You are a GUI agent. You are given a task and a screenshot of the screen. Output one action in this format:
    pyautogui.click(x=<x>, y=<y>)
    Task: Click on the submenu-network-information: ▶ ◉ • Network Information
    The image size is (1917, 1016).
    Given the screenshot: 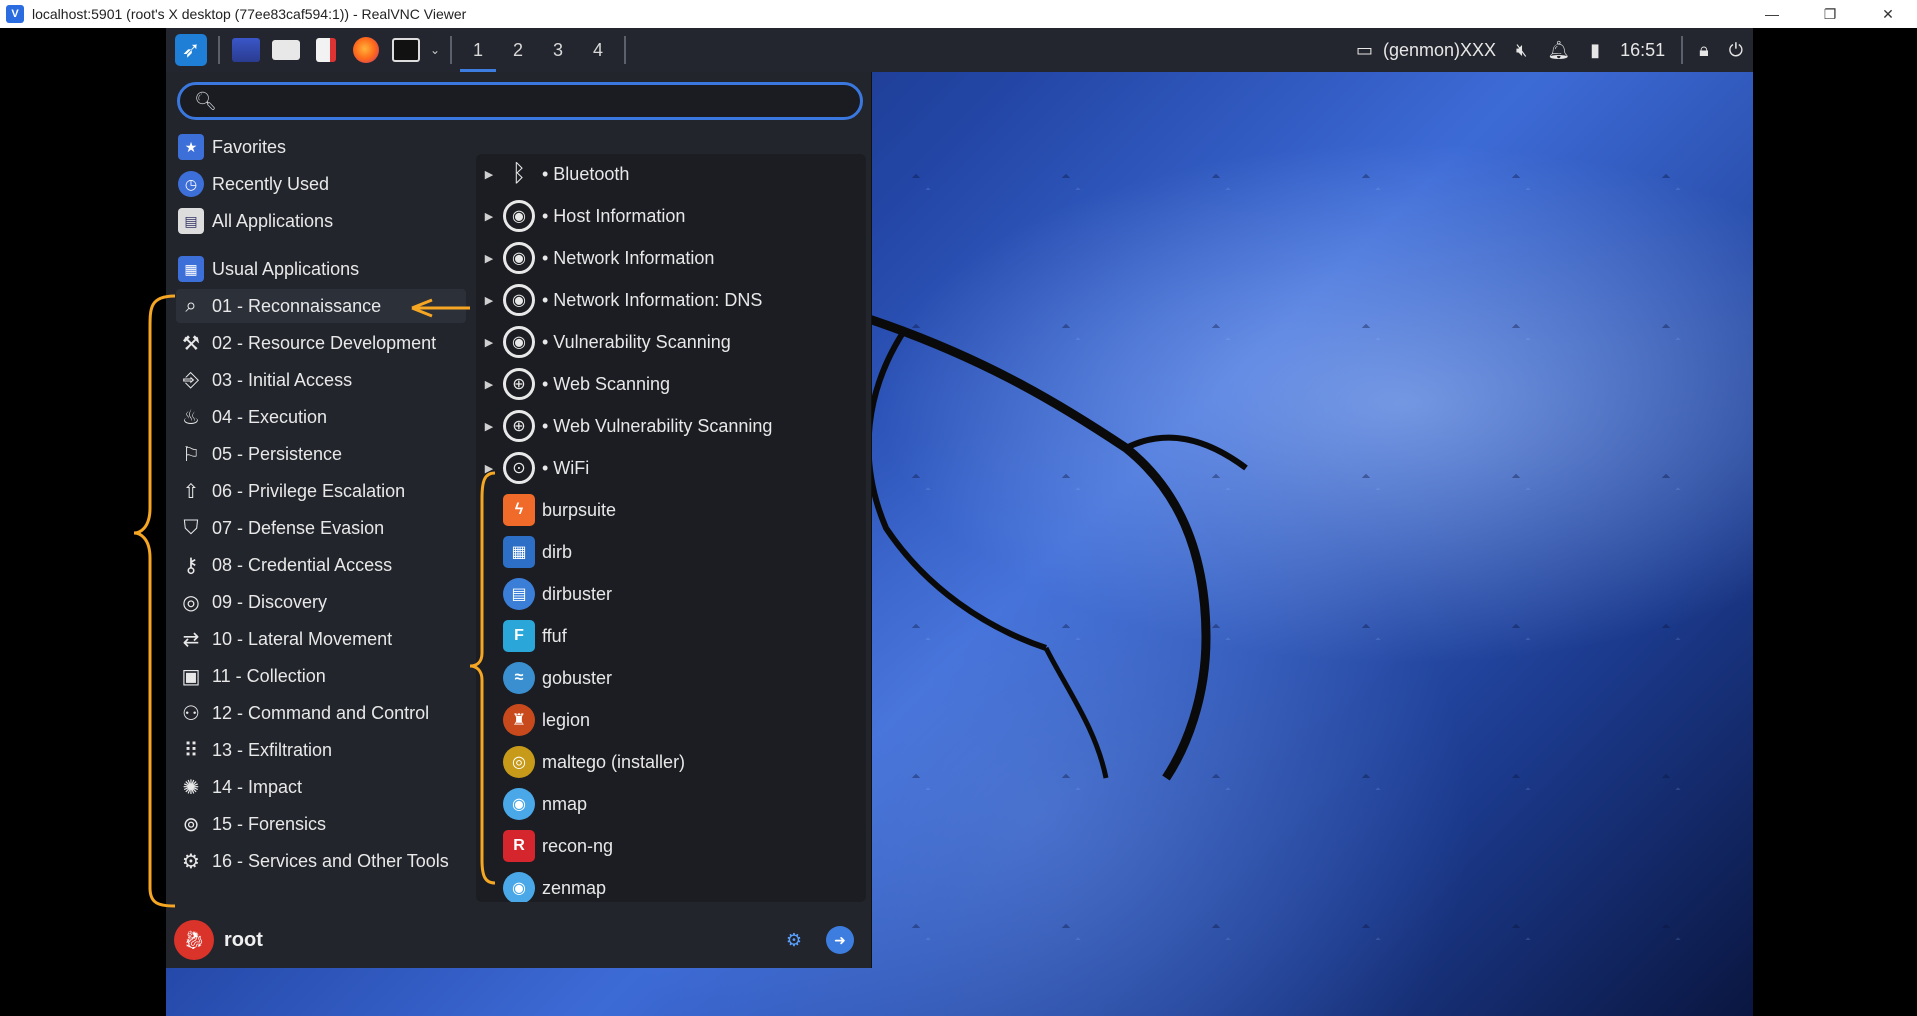 What is the action you would take?
    pyautogui.click(x=671, y=258)
    